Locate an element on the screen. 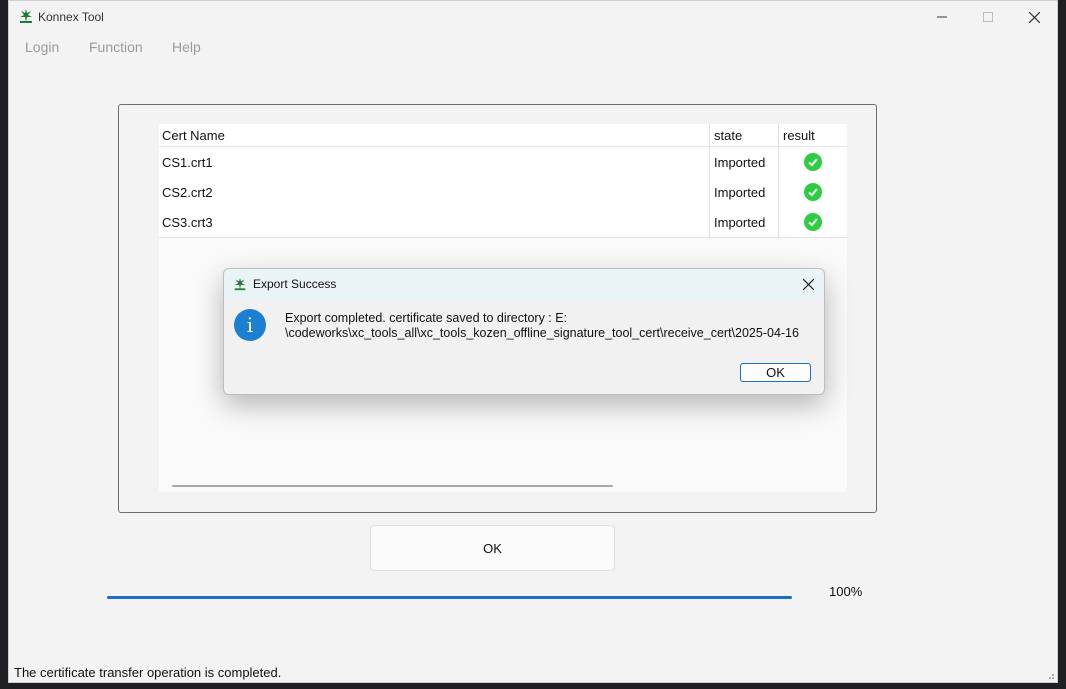  minimize-button is located at coordinates (942, 17).